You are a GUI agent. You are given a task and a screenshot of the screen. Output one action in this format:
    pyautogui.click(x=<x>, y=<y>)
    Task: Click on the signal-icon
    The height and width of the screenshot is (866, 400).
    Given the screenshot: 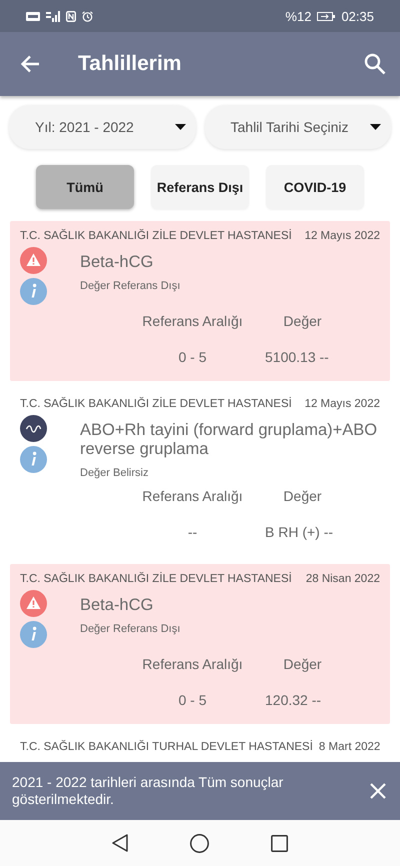 What is the action you would take?
    pyautogui.click(x=53, y=16)
    